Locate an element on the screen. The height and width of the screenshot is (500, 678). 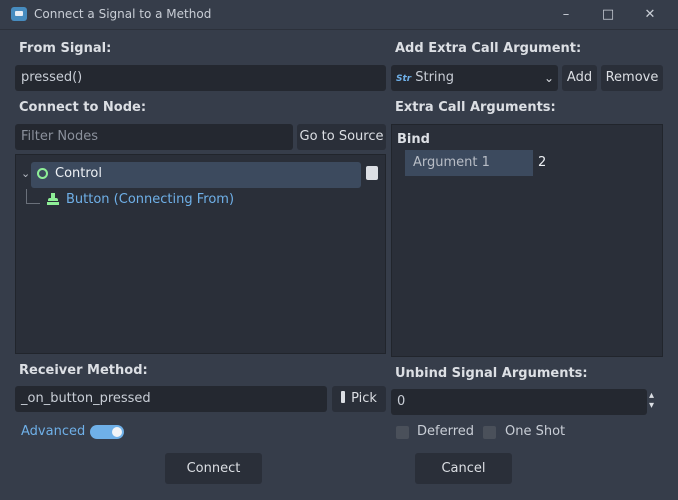
one-shot-label: One Shot is located at coordinates (535, 431).